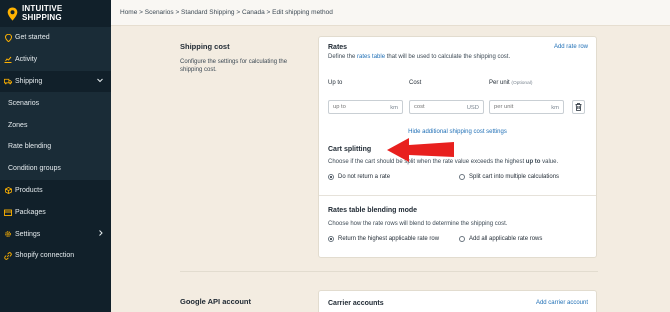 This screenshot has width=670, height=312. Describe the element at coordinates (472, 107) in the screenshot. I see `cost-unit: USD` at that location.